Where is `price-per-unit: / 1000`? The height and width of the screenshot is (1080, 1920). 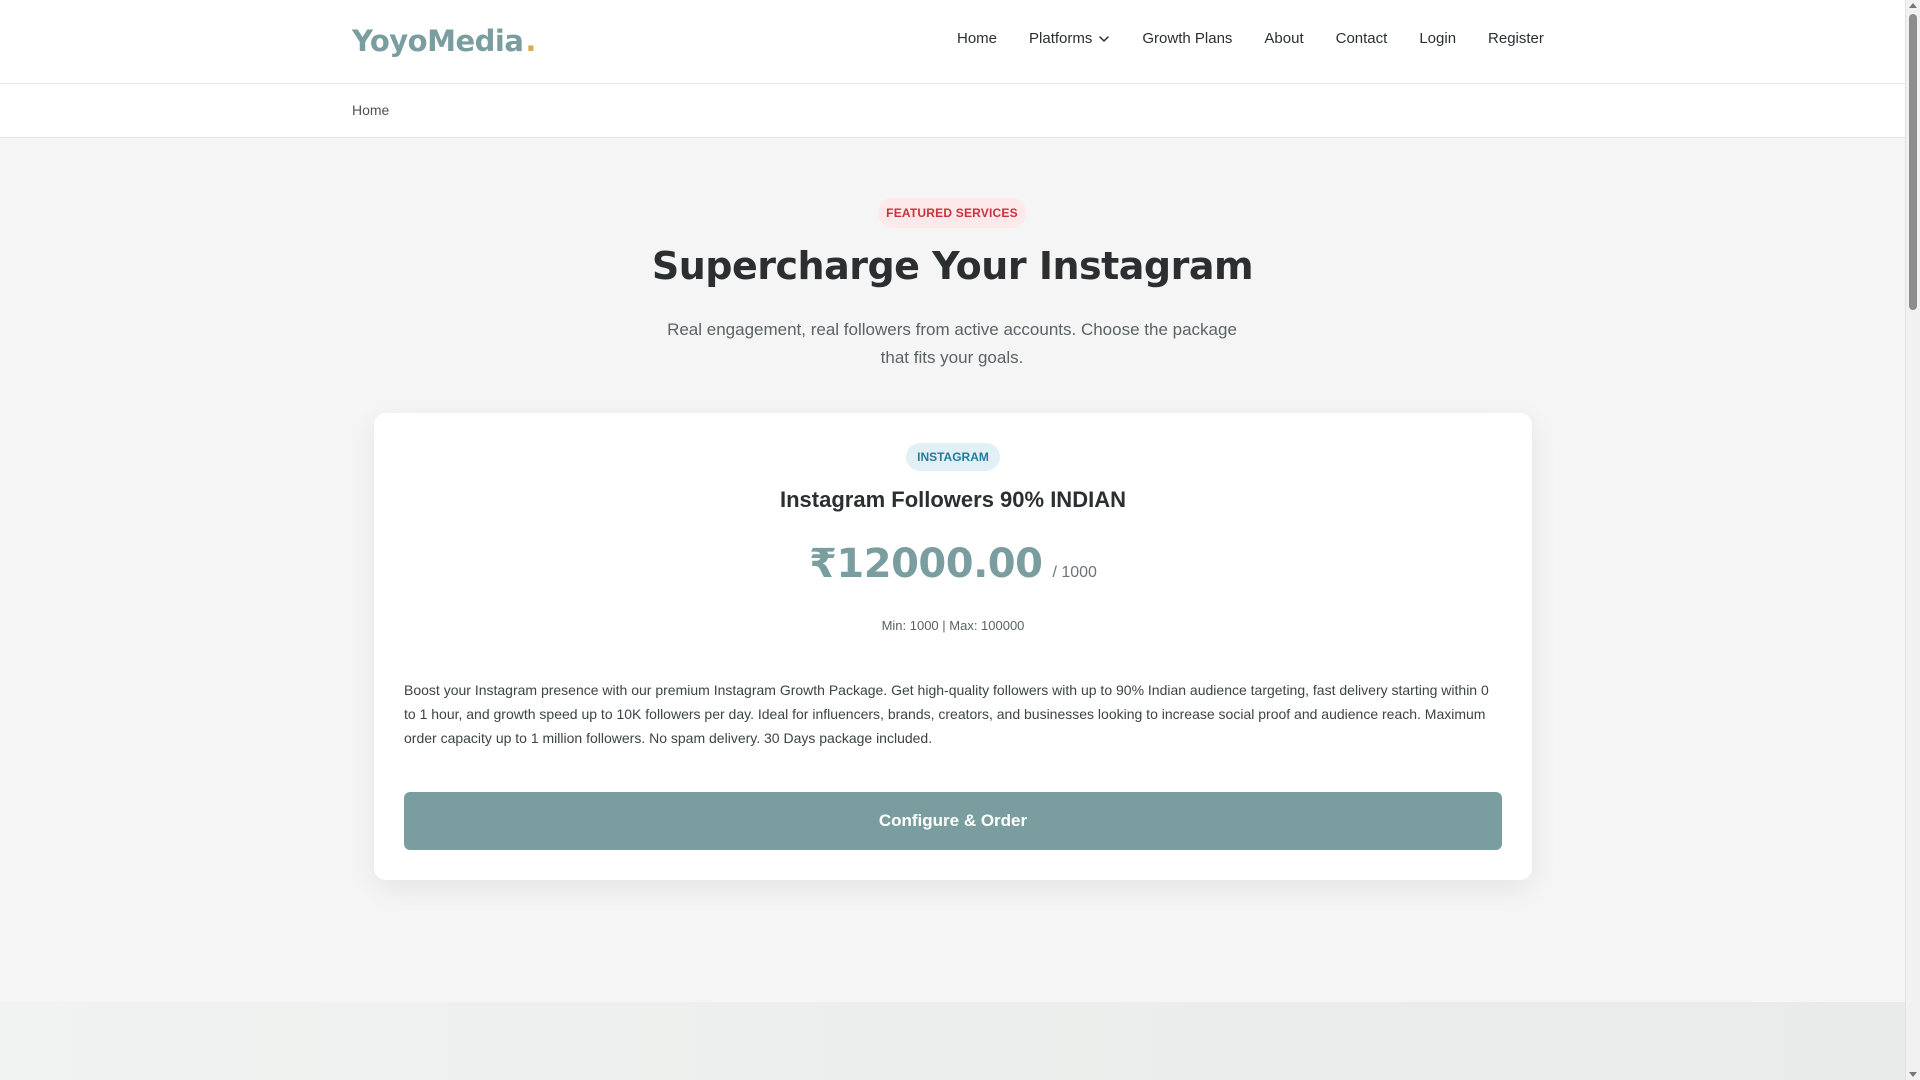
price-per-unit: / 1000 is located at coordinates (1074, 572).